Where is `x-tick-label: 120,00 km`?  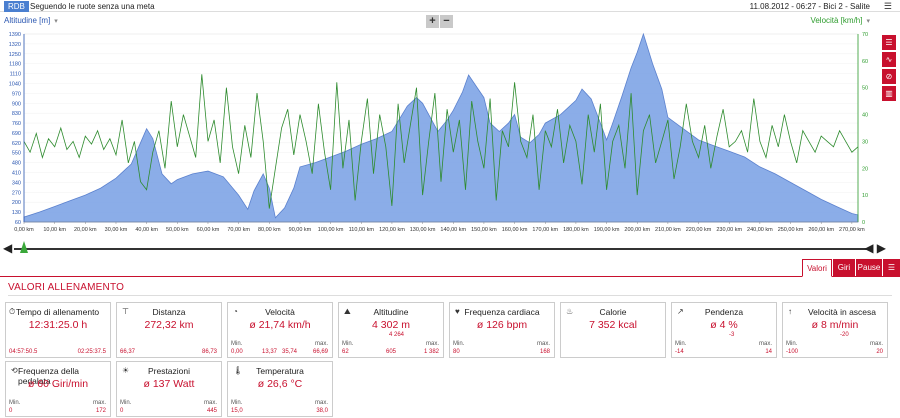 x-tick-label: 120,00 km is located at coordinates (392, 230).